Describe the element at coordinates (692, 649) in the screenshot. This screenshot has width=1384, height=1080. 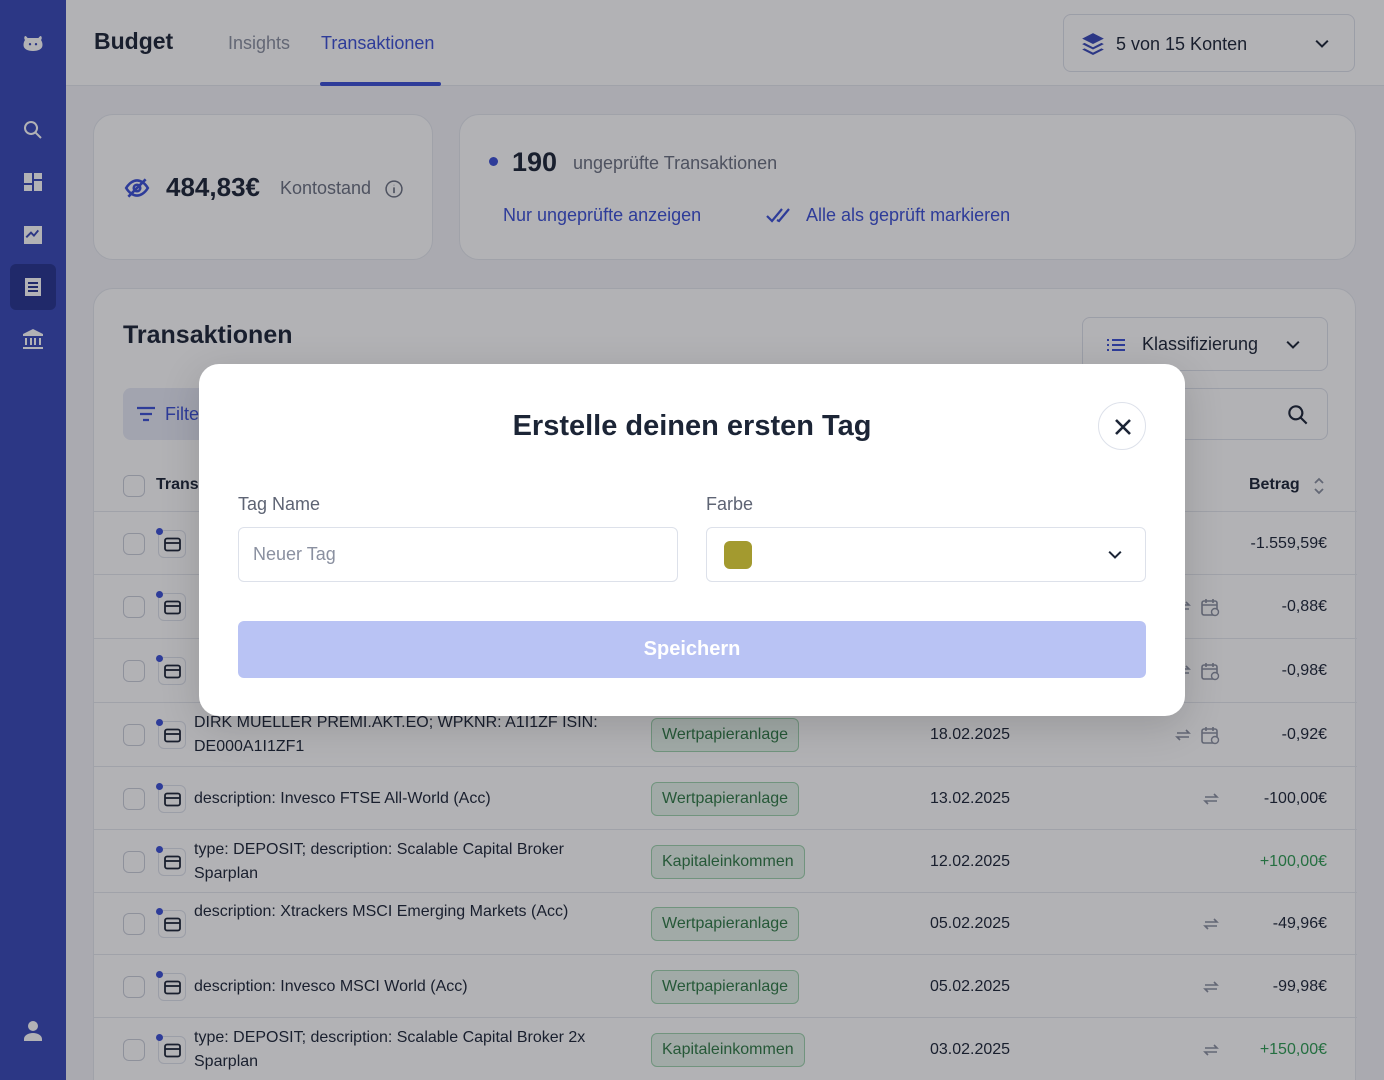
I see `save-button: Speichern` at that location.